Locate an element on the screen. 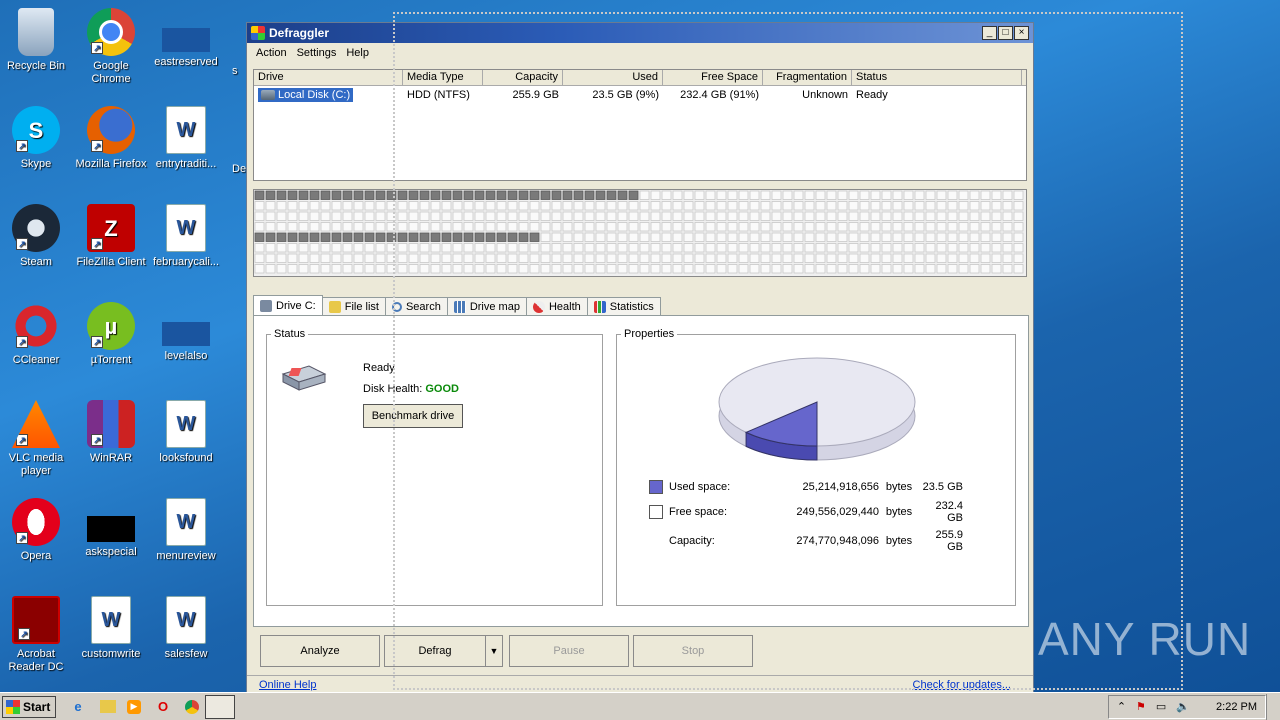  drive-name-cell: Local Disk (C:) is located at coordinates (306, 94).